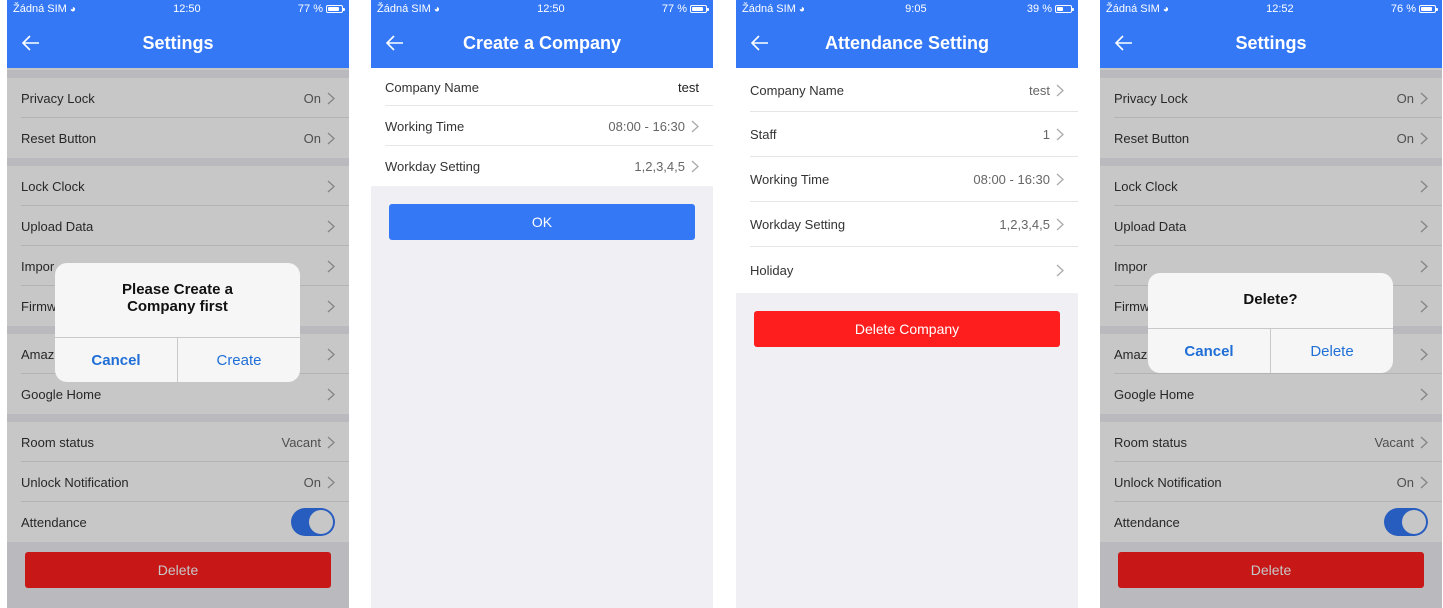  I want to click on row-value: 1, so click(1046, 134).